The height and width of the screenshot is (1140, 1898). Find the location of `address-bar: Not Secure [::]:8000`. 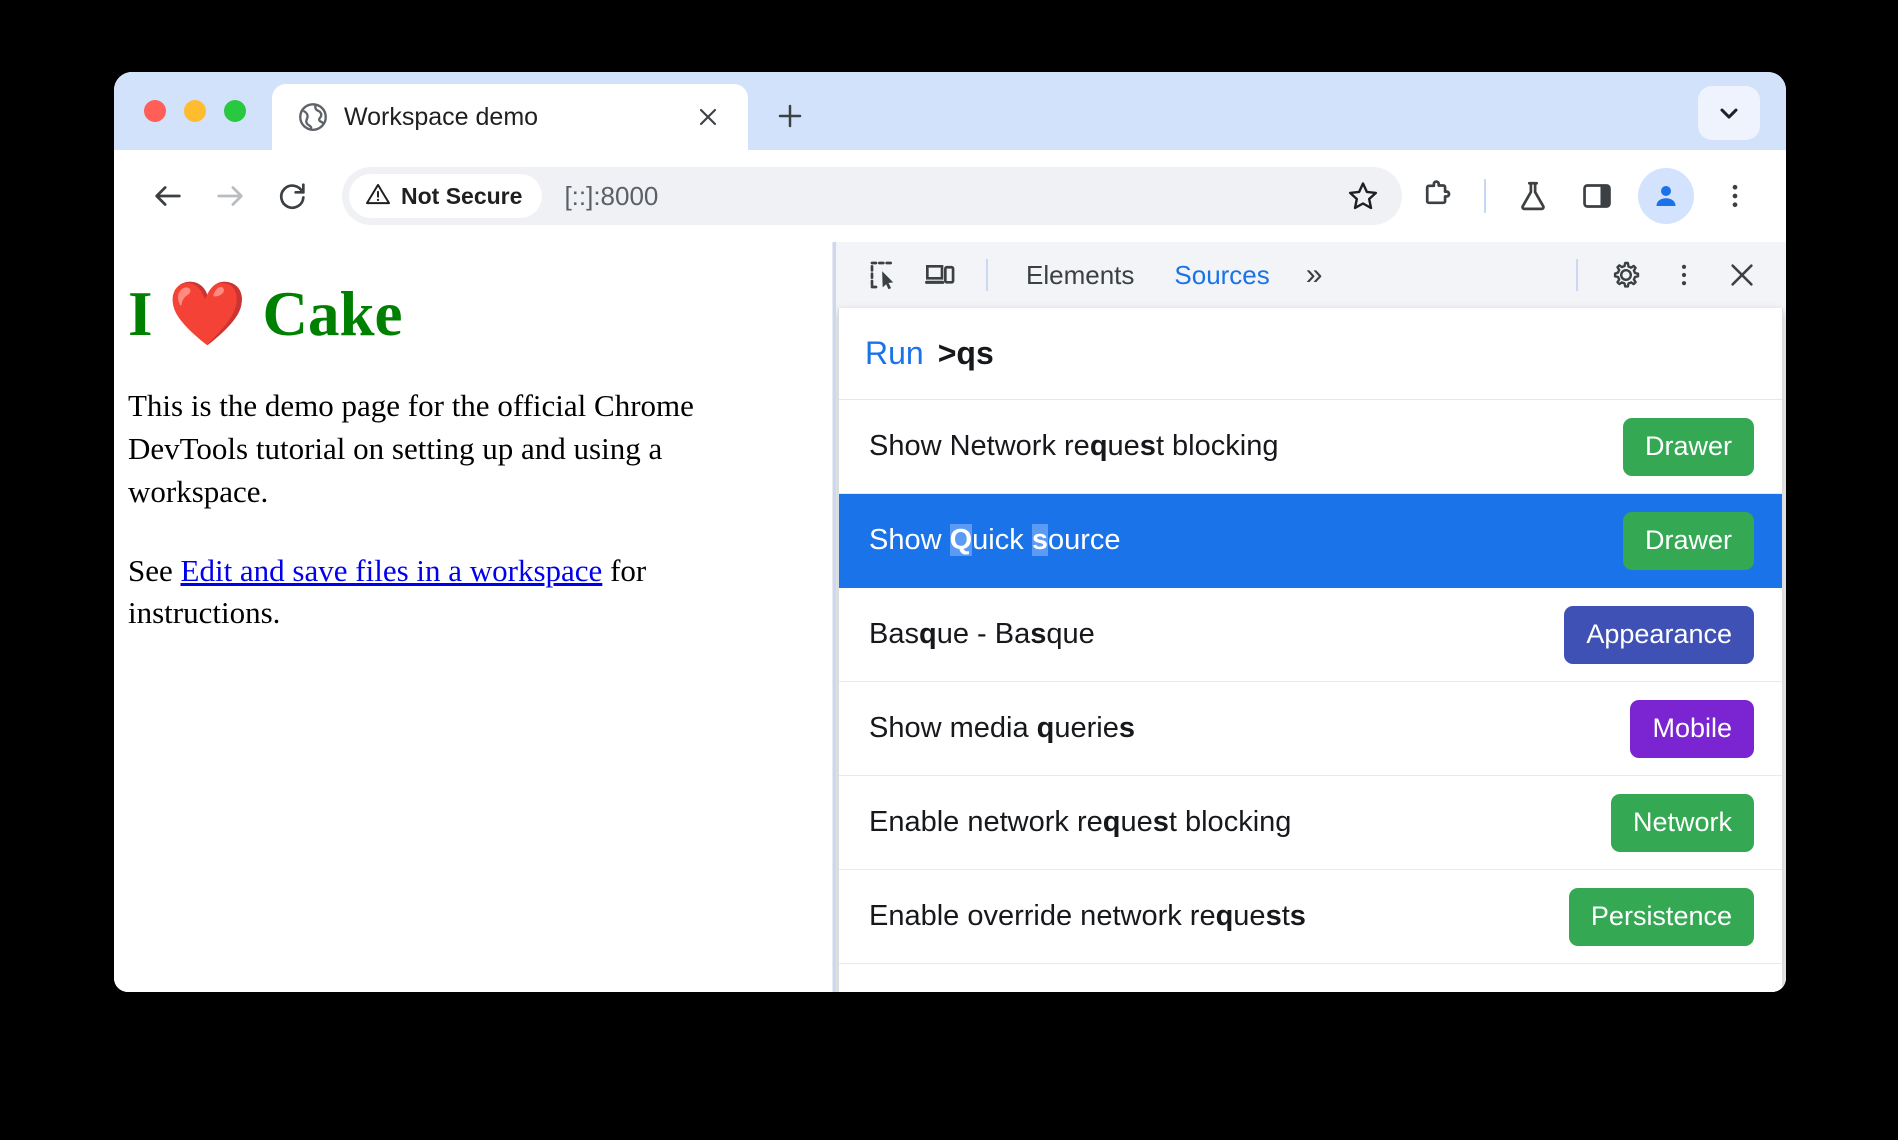

address-bar: Not Secure [::]:8000 is located at coordinates (872, 196).